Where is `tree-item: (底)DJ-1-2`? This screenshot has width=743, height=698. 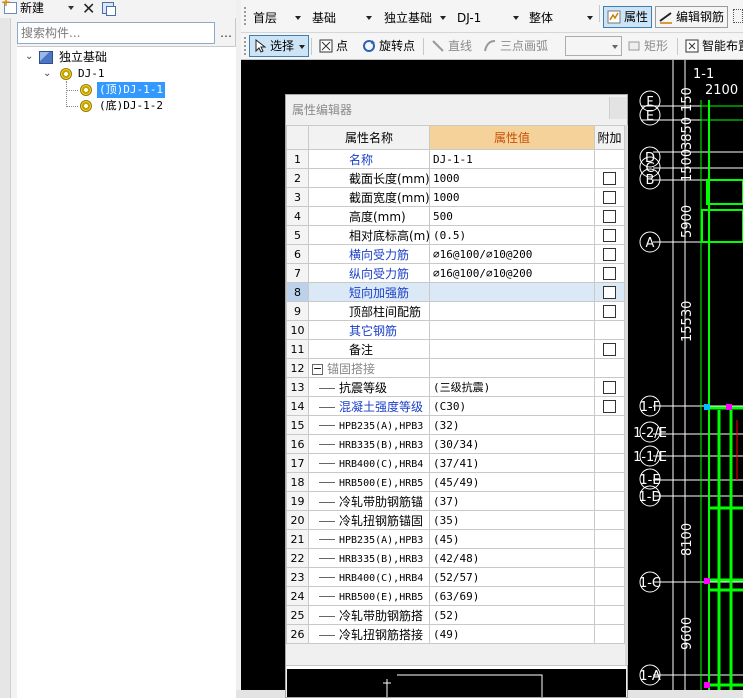 tree-item: (底)DJ-1-2 is located at coordinates (131, 106).